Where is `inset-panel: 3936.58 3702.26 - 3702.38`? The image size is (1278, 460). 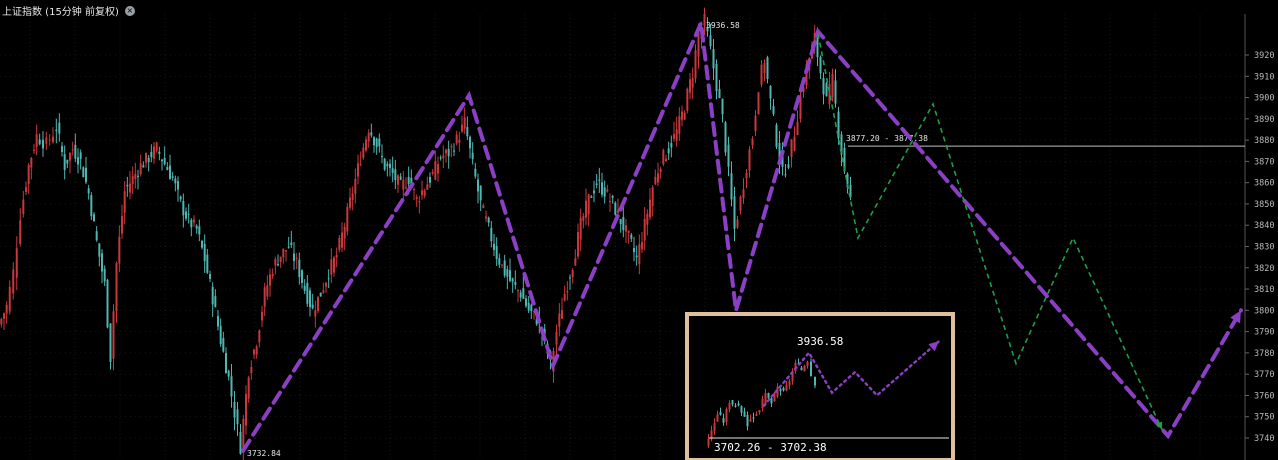
inset-panel: 3936.58 3702.26 - 3702.38 is located at coordinates (820, 386).